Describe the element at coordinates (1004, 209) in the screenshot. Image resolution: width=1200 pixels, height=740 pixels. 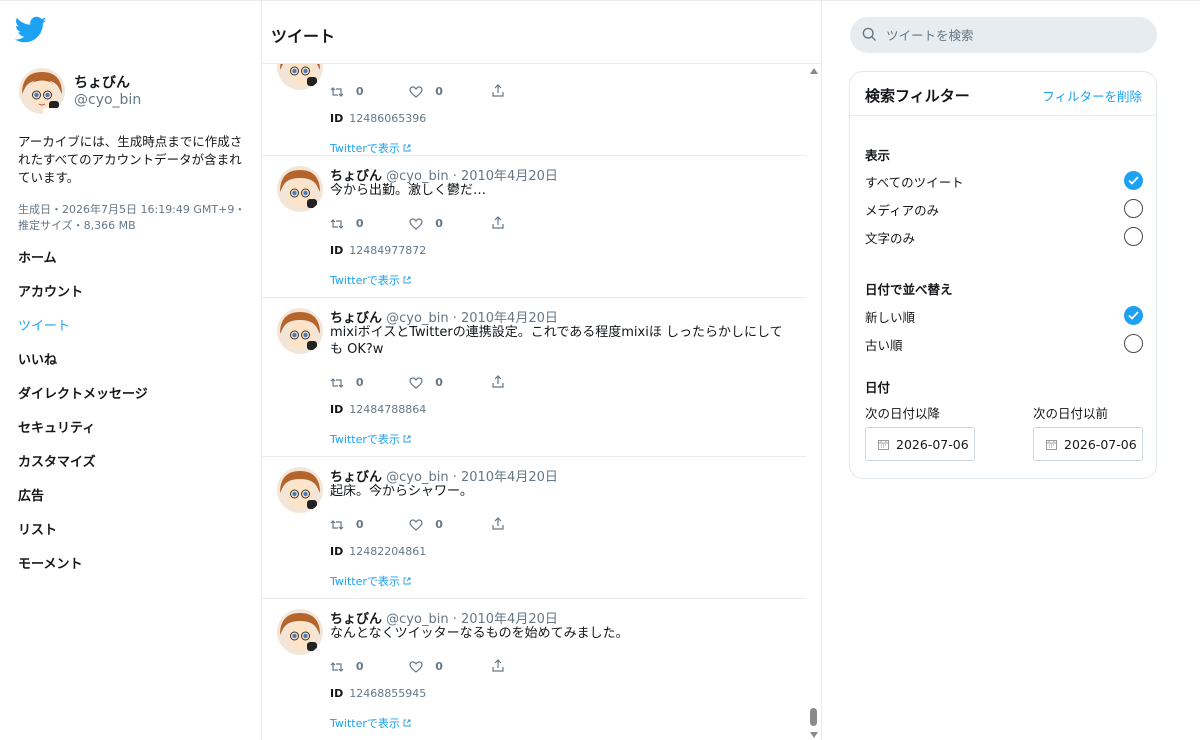
I see `filter-option-media-only: メディアのみ` at that location.